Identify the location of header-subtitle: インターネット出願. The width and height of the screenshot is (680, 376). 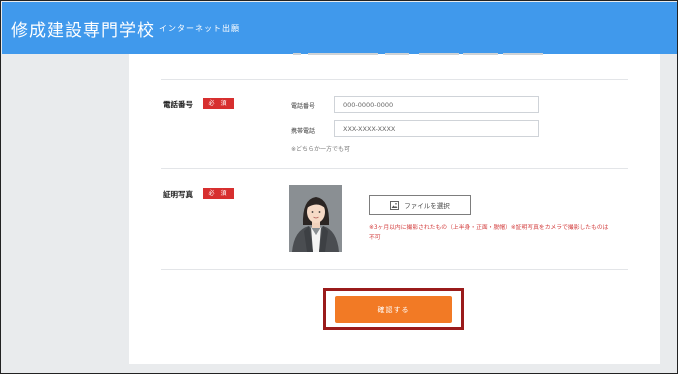
(199, 28).